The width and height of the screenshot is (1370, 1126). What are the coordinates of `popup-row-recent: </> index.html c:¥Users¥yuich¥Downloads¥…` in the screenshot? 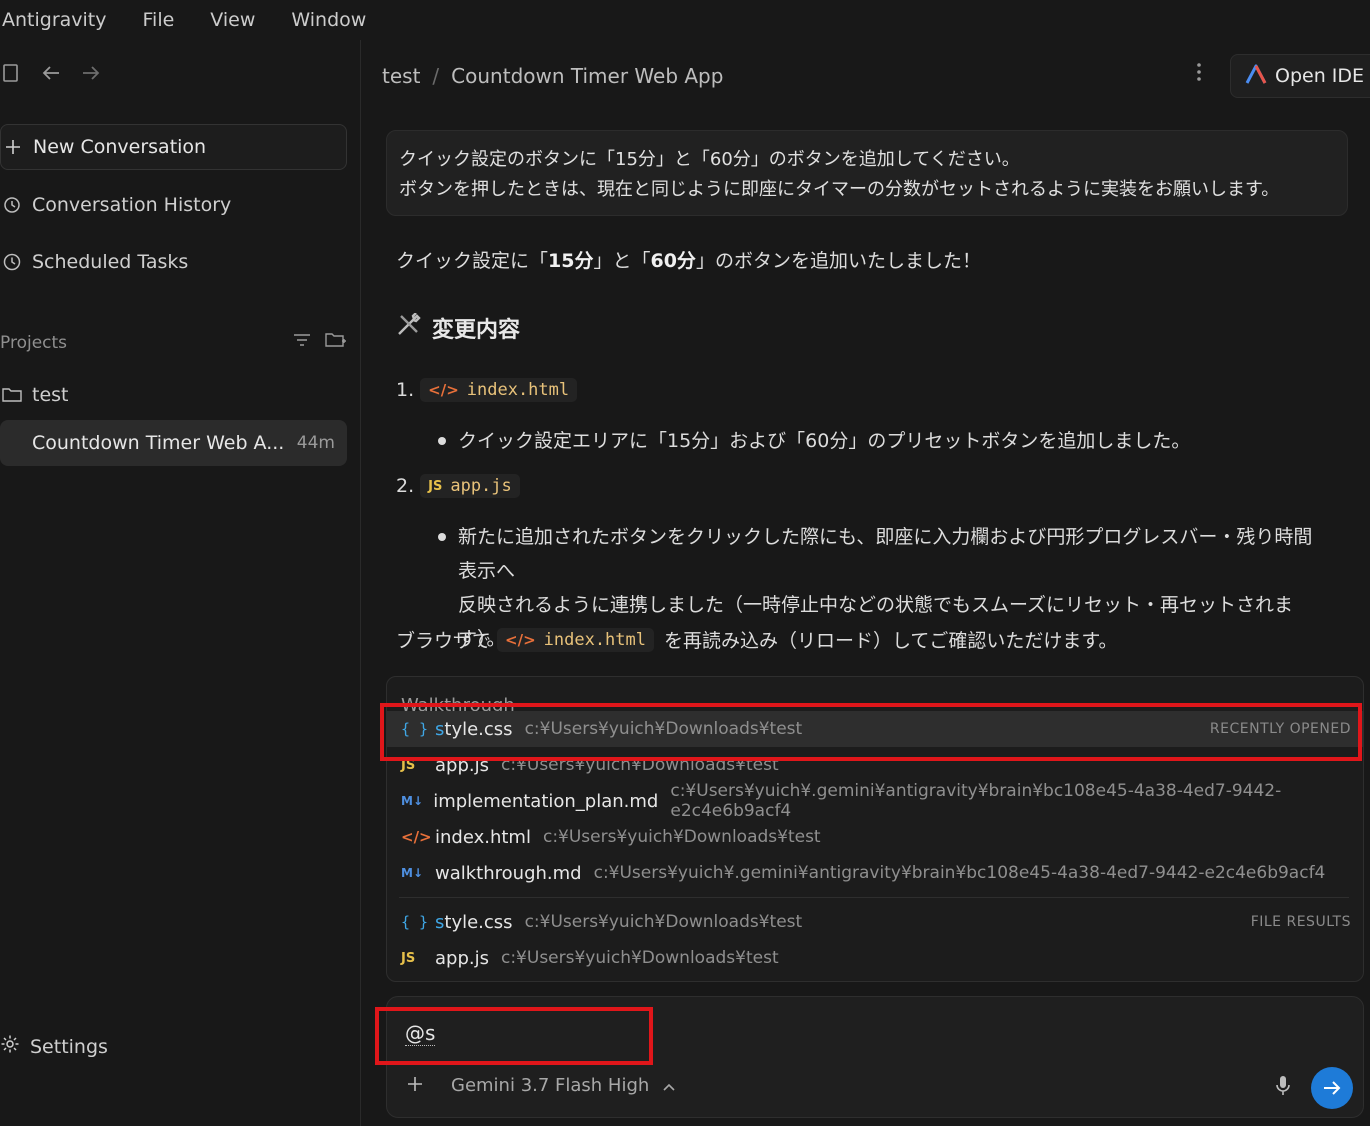 It's located at (875, 837).